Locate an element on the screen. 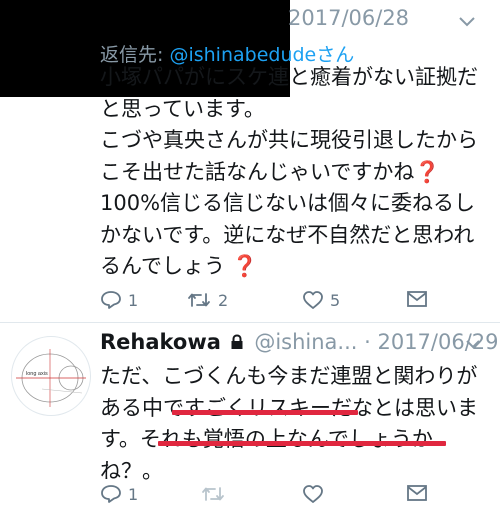 The width and height of the screenshot is (500, 509). text-line: かないです。逆になぜ不自然だと思われ is located at coordinates (287, 234).